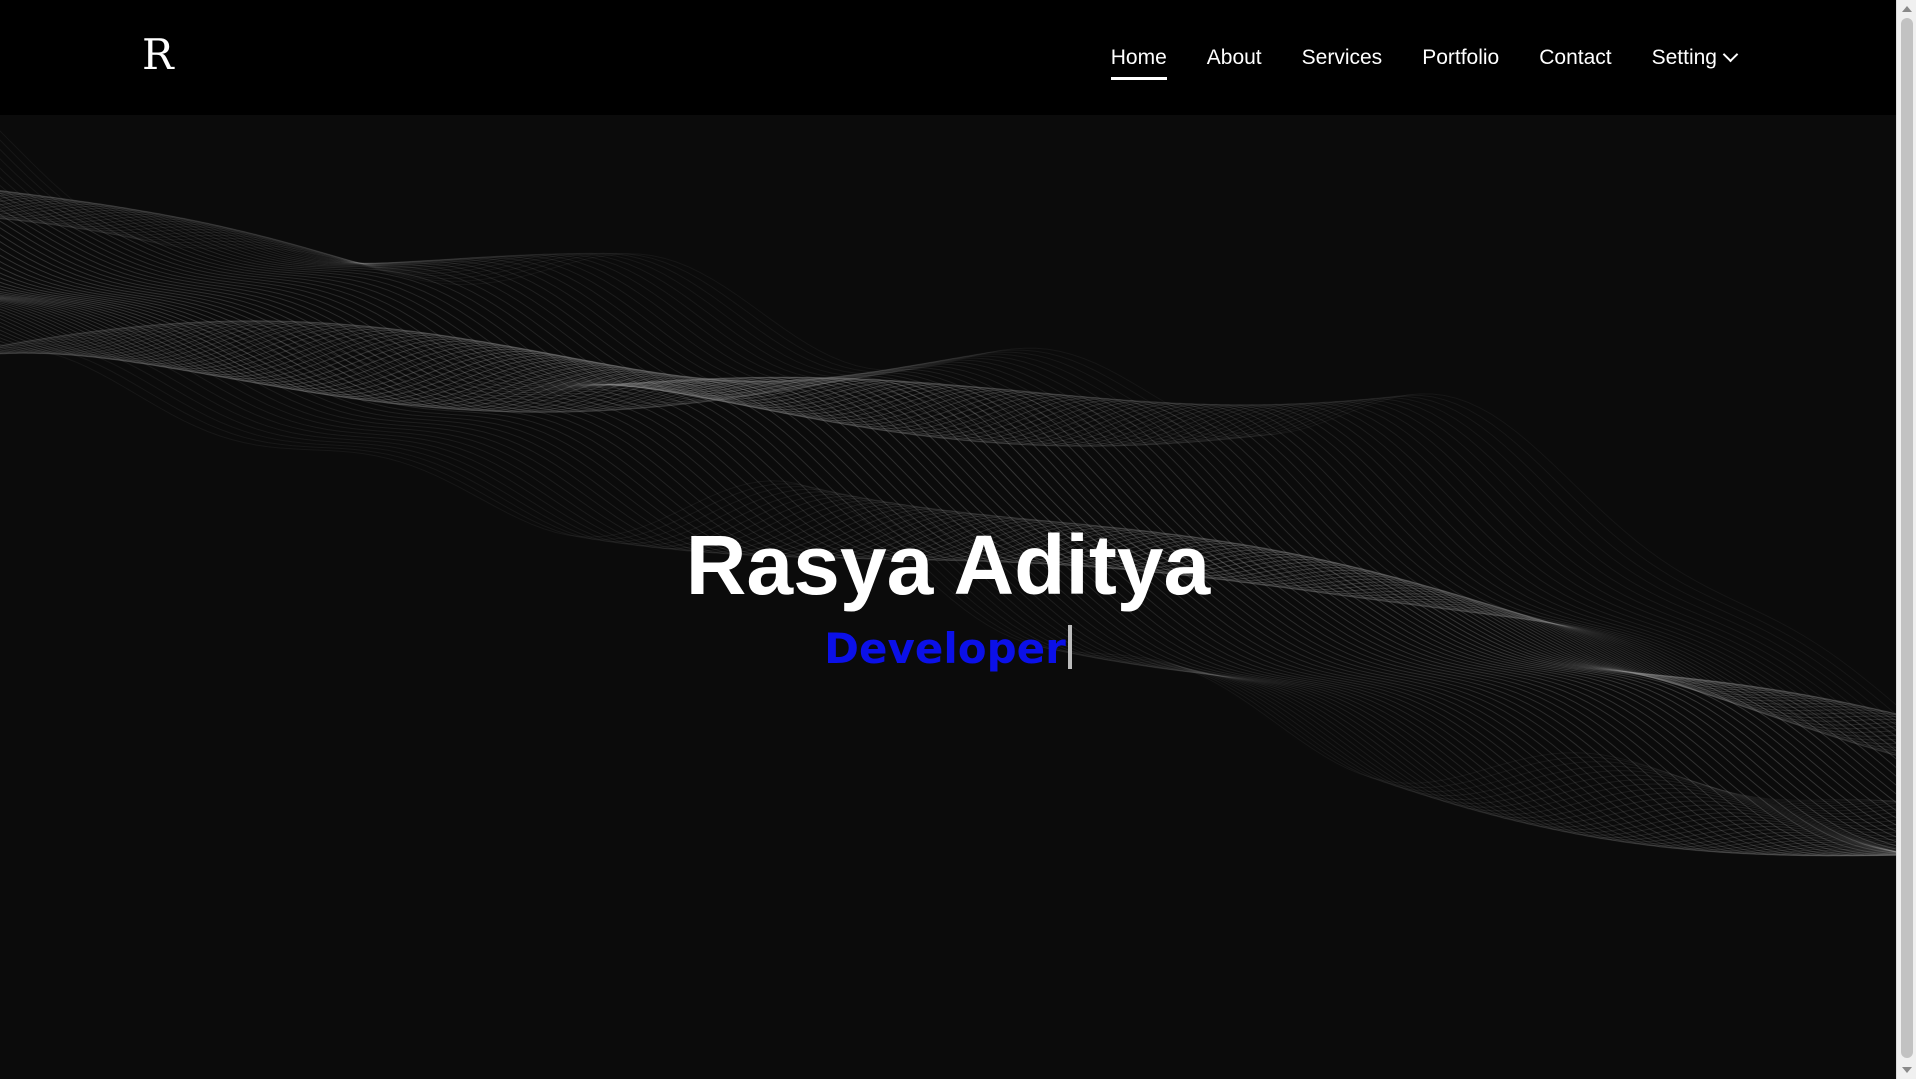 This screenshot has width=1916, height=1079. I want to click on nav-home: Home, so click(1138, 60).